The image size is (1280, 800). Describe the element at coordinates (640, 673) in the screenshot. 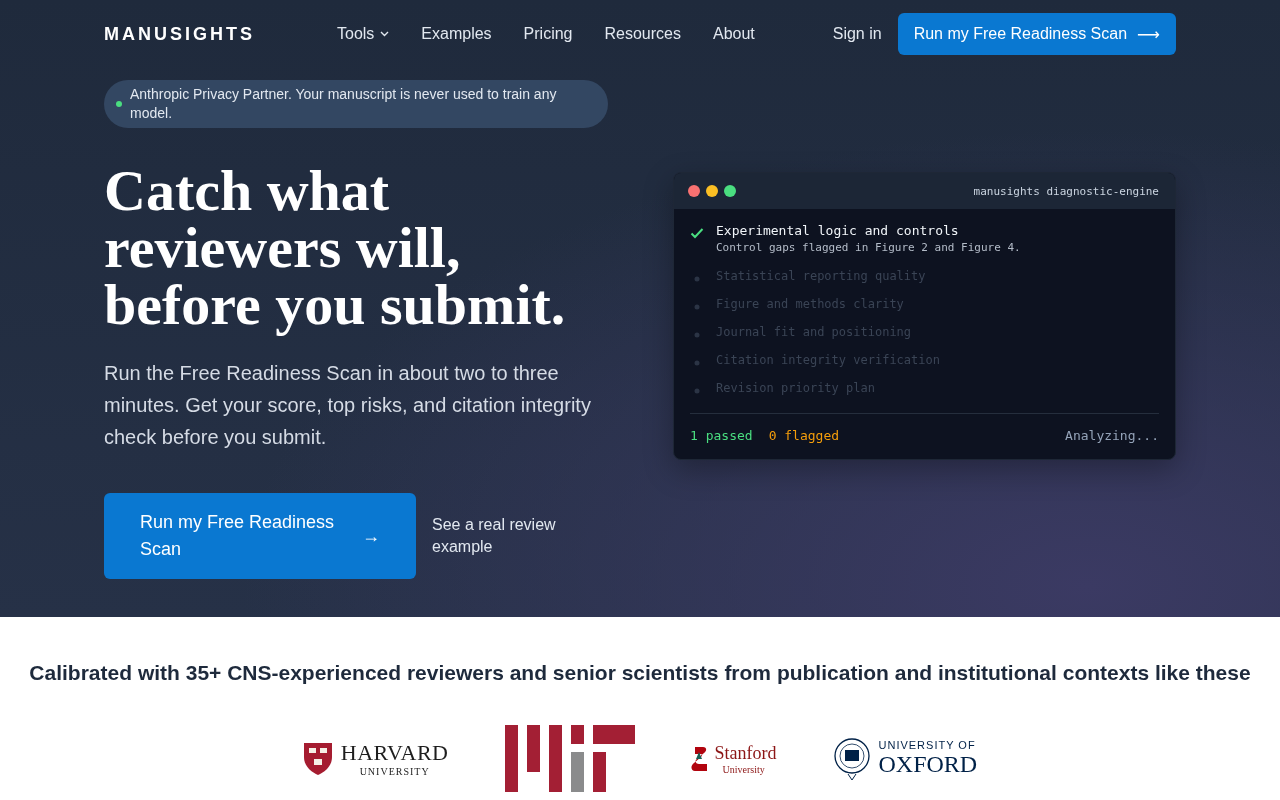

I see `trust-heading: Calibrated with 35+ CNS-experienced reviewers and senior scientists from publication and institutional contexts like these` at that location.